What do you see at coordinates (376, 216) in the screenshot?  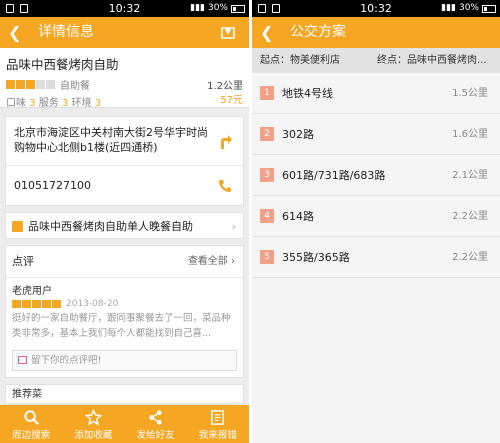 I see `transit-plan-item: 4 614路 2.2公里` at bounding box center [376, 216].